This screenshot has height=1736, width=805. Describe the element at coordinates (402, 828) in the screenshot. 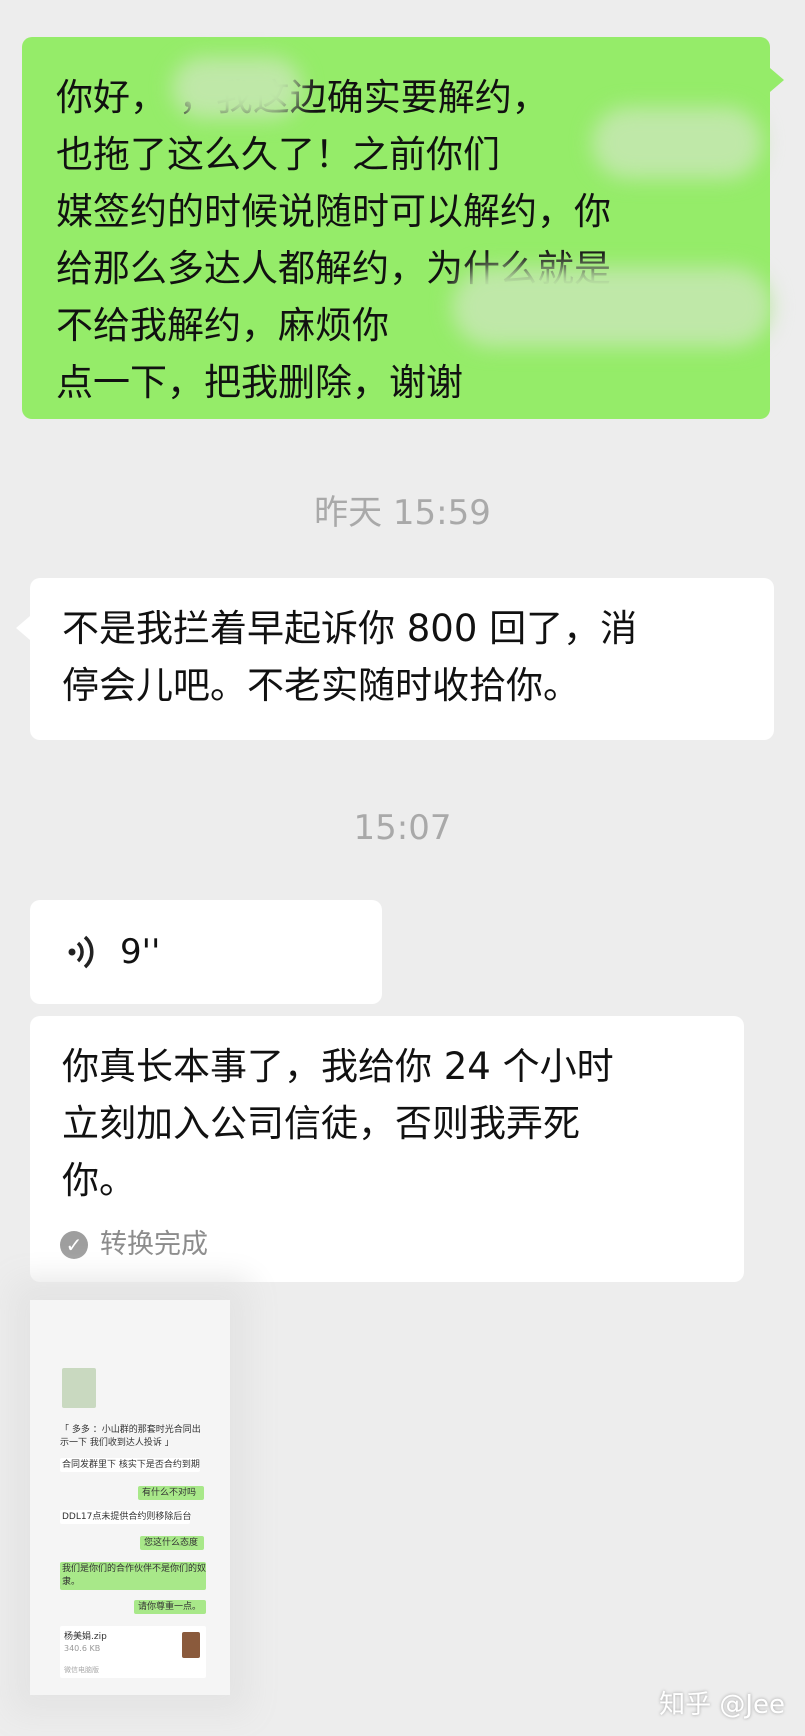

I see `timestamp: 15:07` at that location.